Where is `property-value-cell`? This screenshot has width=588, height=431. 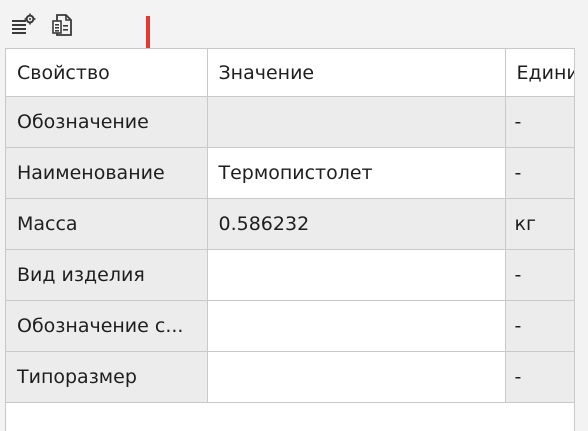 property-value-cell is located at coordinates (356, 122).